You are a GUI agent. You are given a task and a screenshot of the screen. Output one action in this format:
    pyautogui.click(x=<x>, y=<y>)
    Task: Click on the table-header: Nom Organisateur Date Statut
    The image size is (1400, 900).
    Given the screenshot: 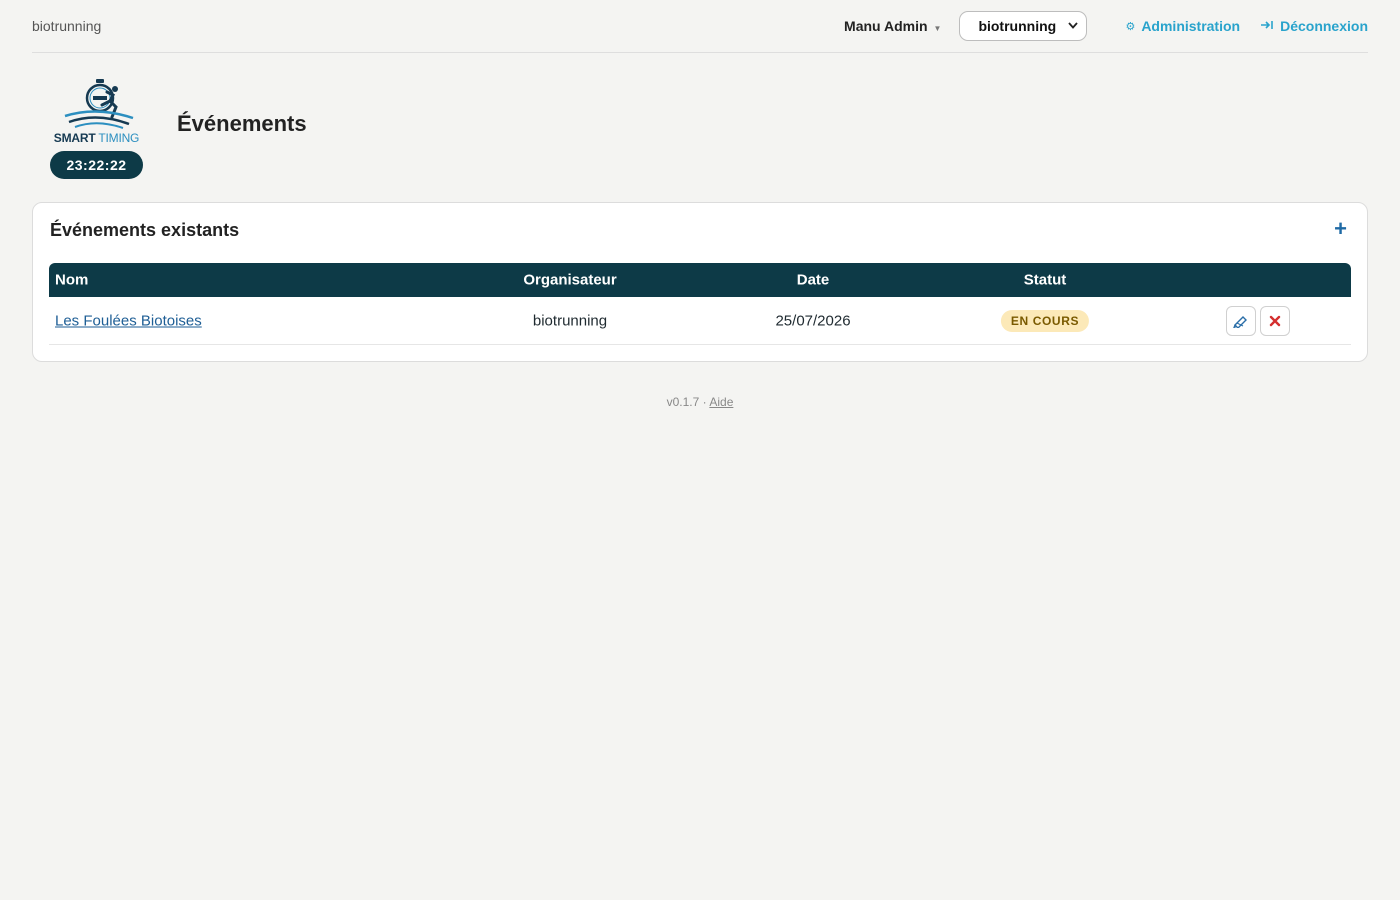 What is the action you would take?
    pyautogui.click(x=700, y=280)
    